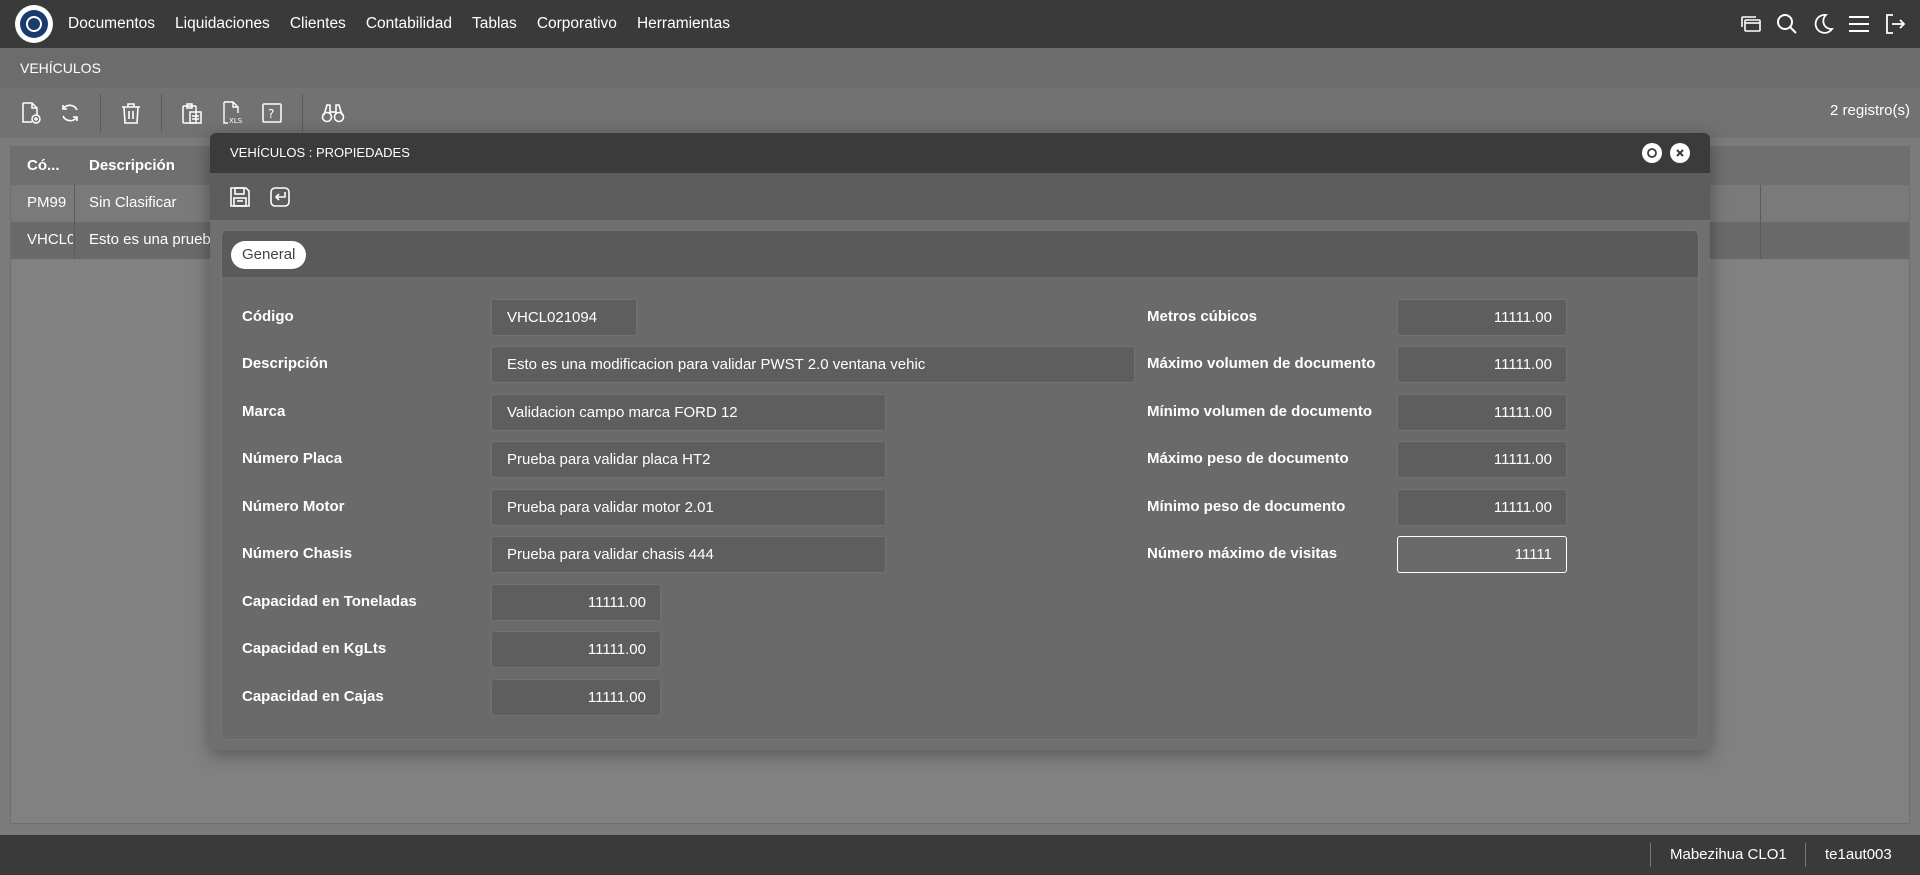 The image size is (1920, 875). I want to click on tab-general: General, so click(269, 255).